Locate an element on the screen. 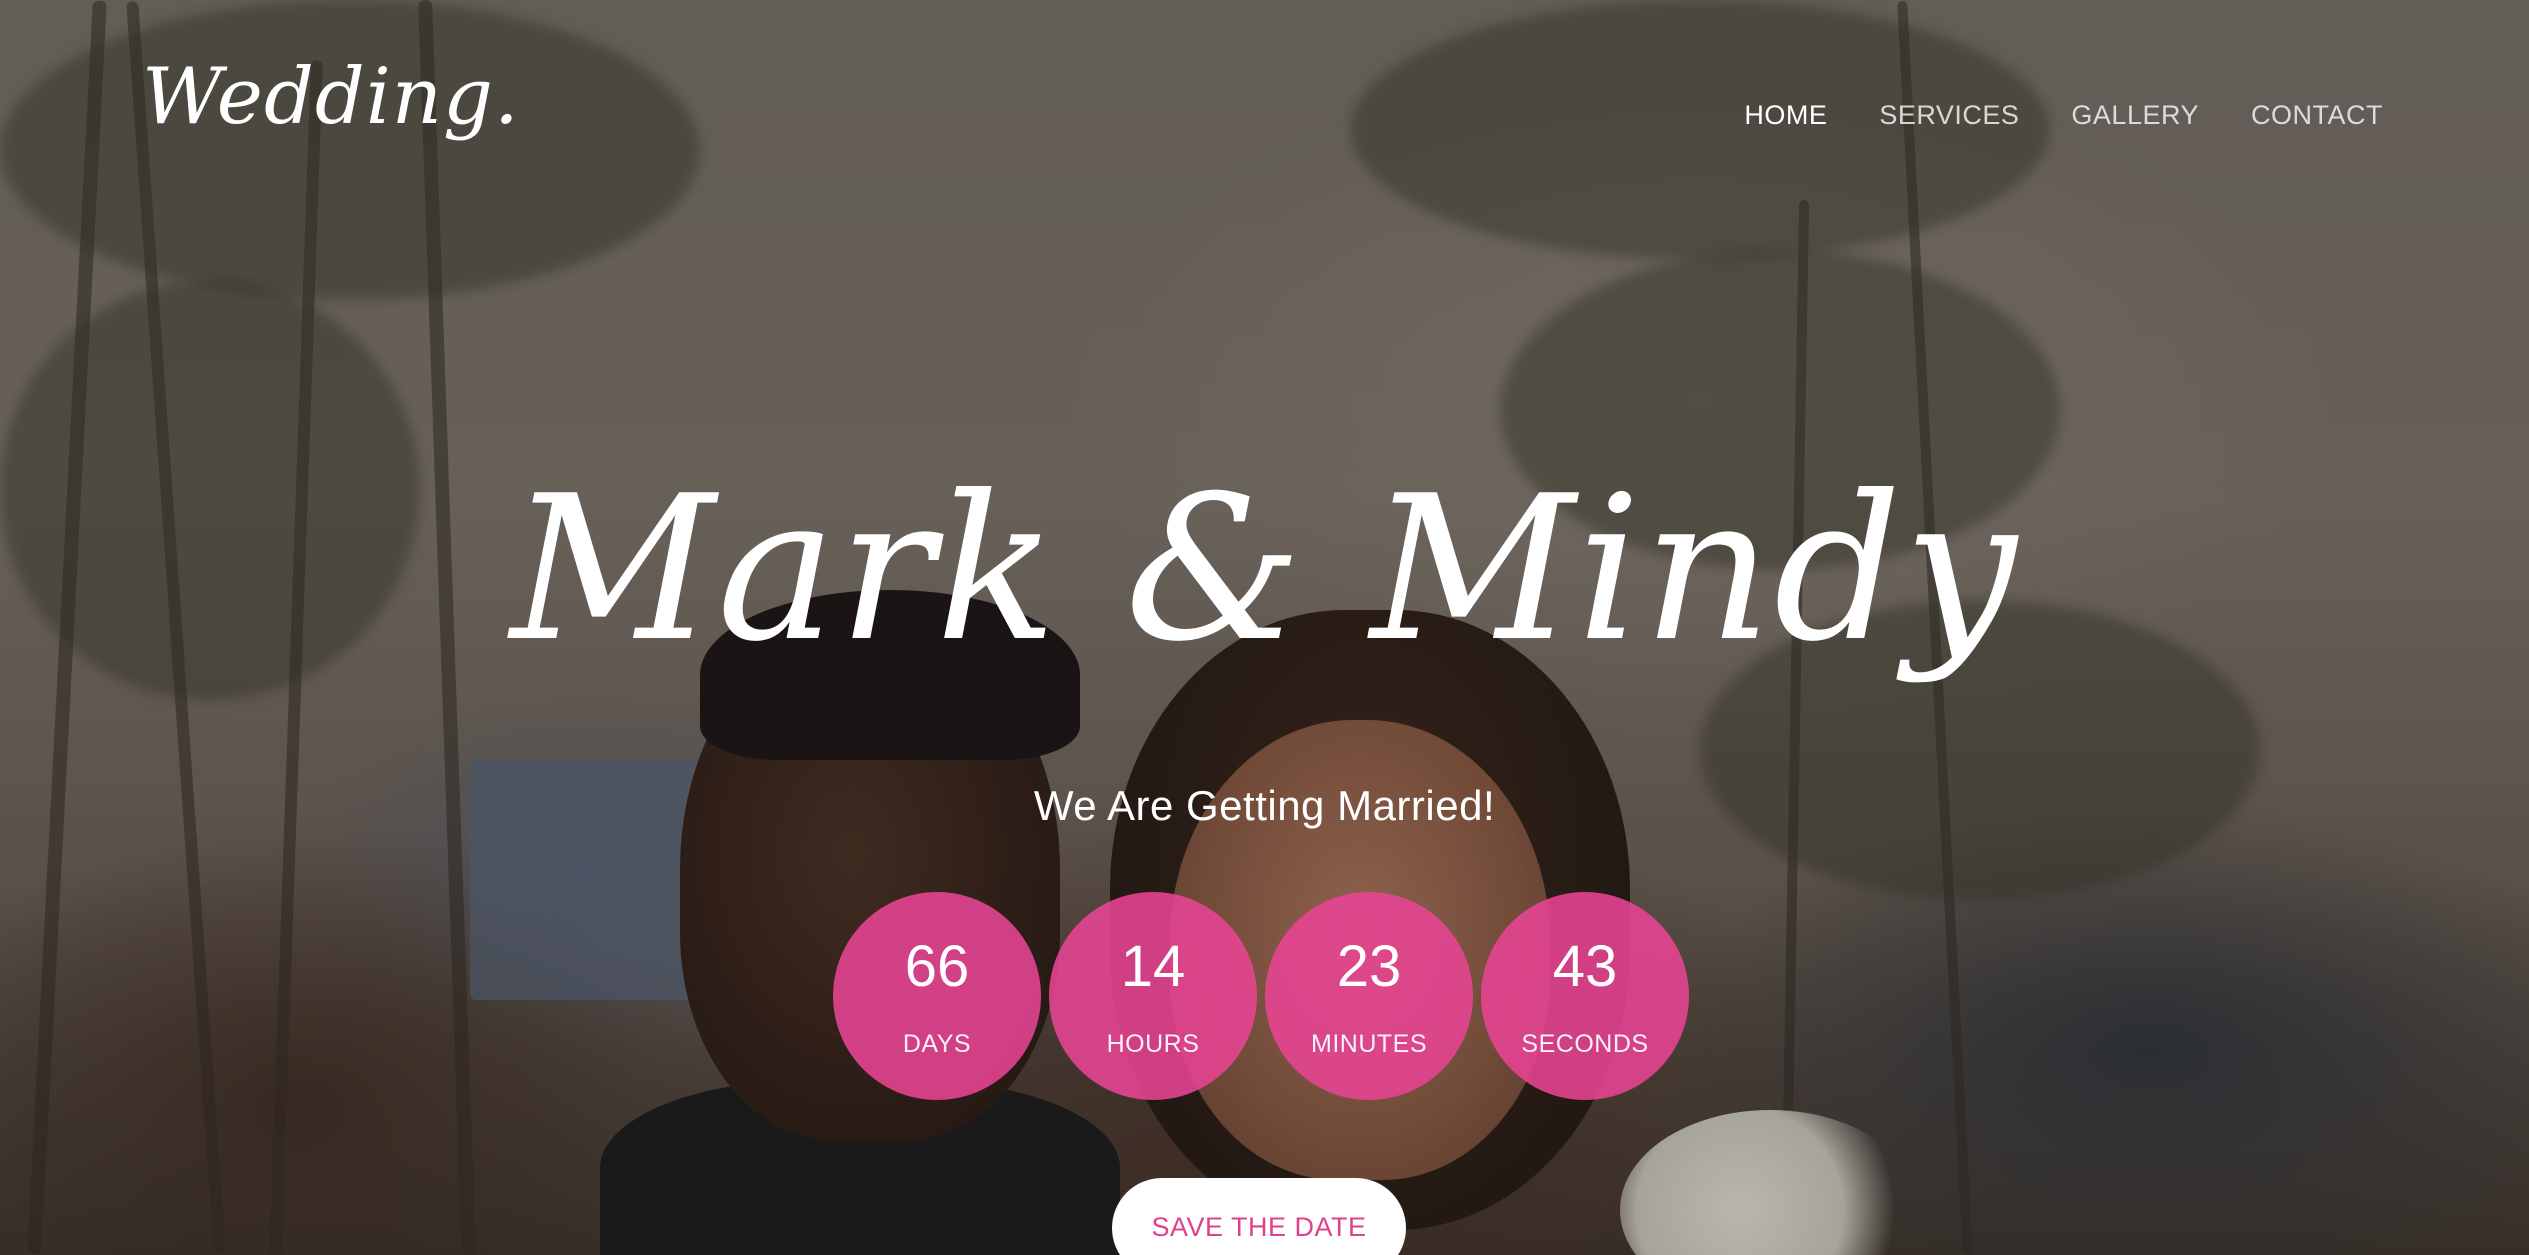  countdown-hours: 14 HOURS is located at coordinates (1153, 996).